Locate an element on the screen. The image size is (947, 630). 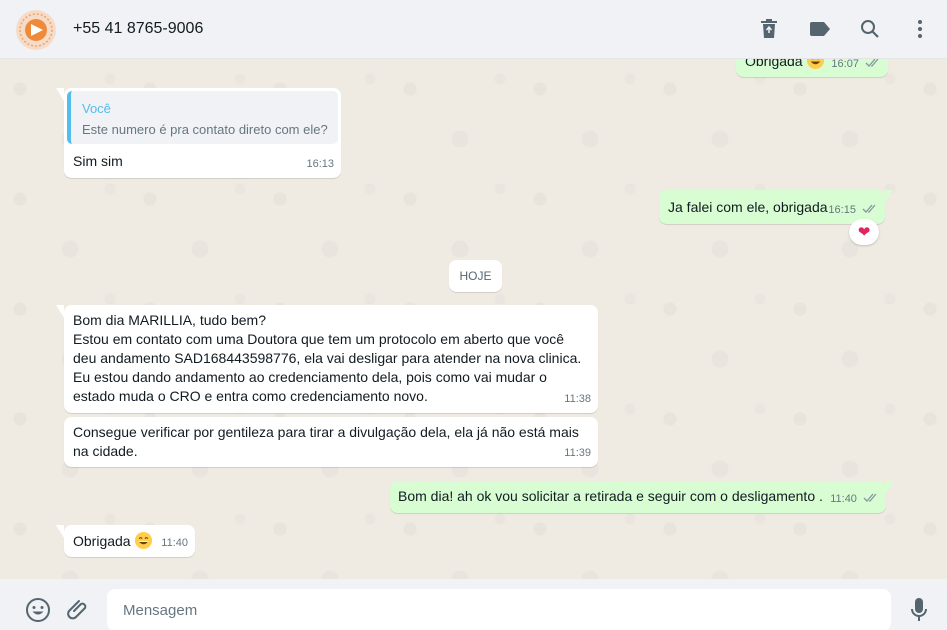
message-text: Sim sim is located at coordinates (98, 161).